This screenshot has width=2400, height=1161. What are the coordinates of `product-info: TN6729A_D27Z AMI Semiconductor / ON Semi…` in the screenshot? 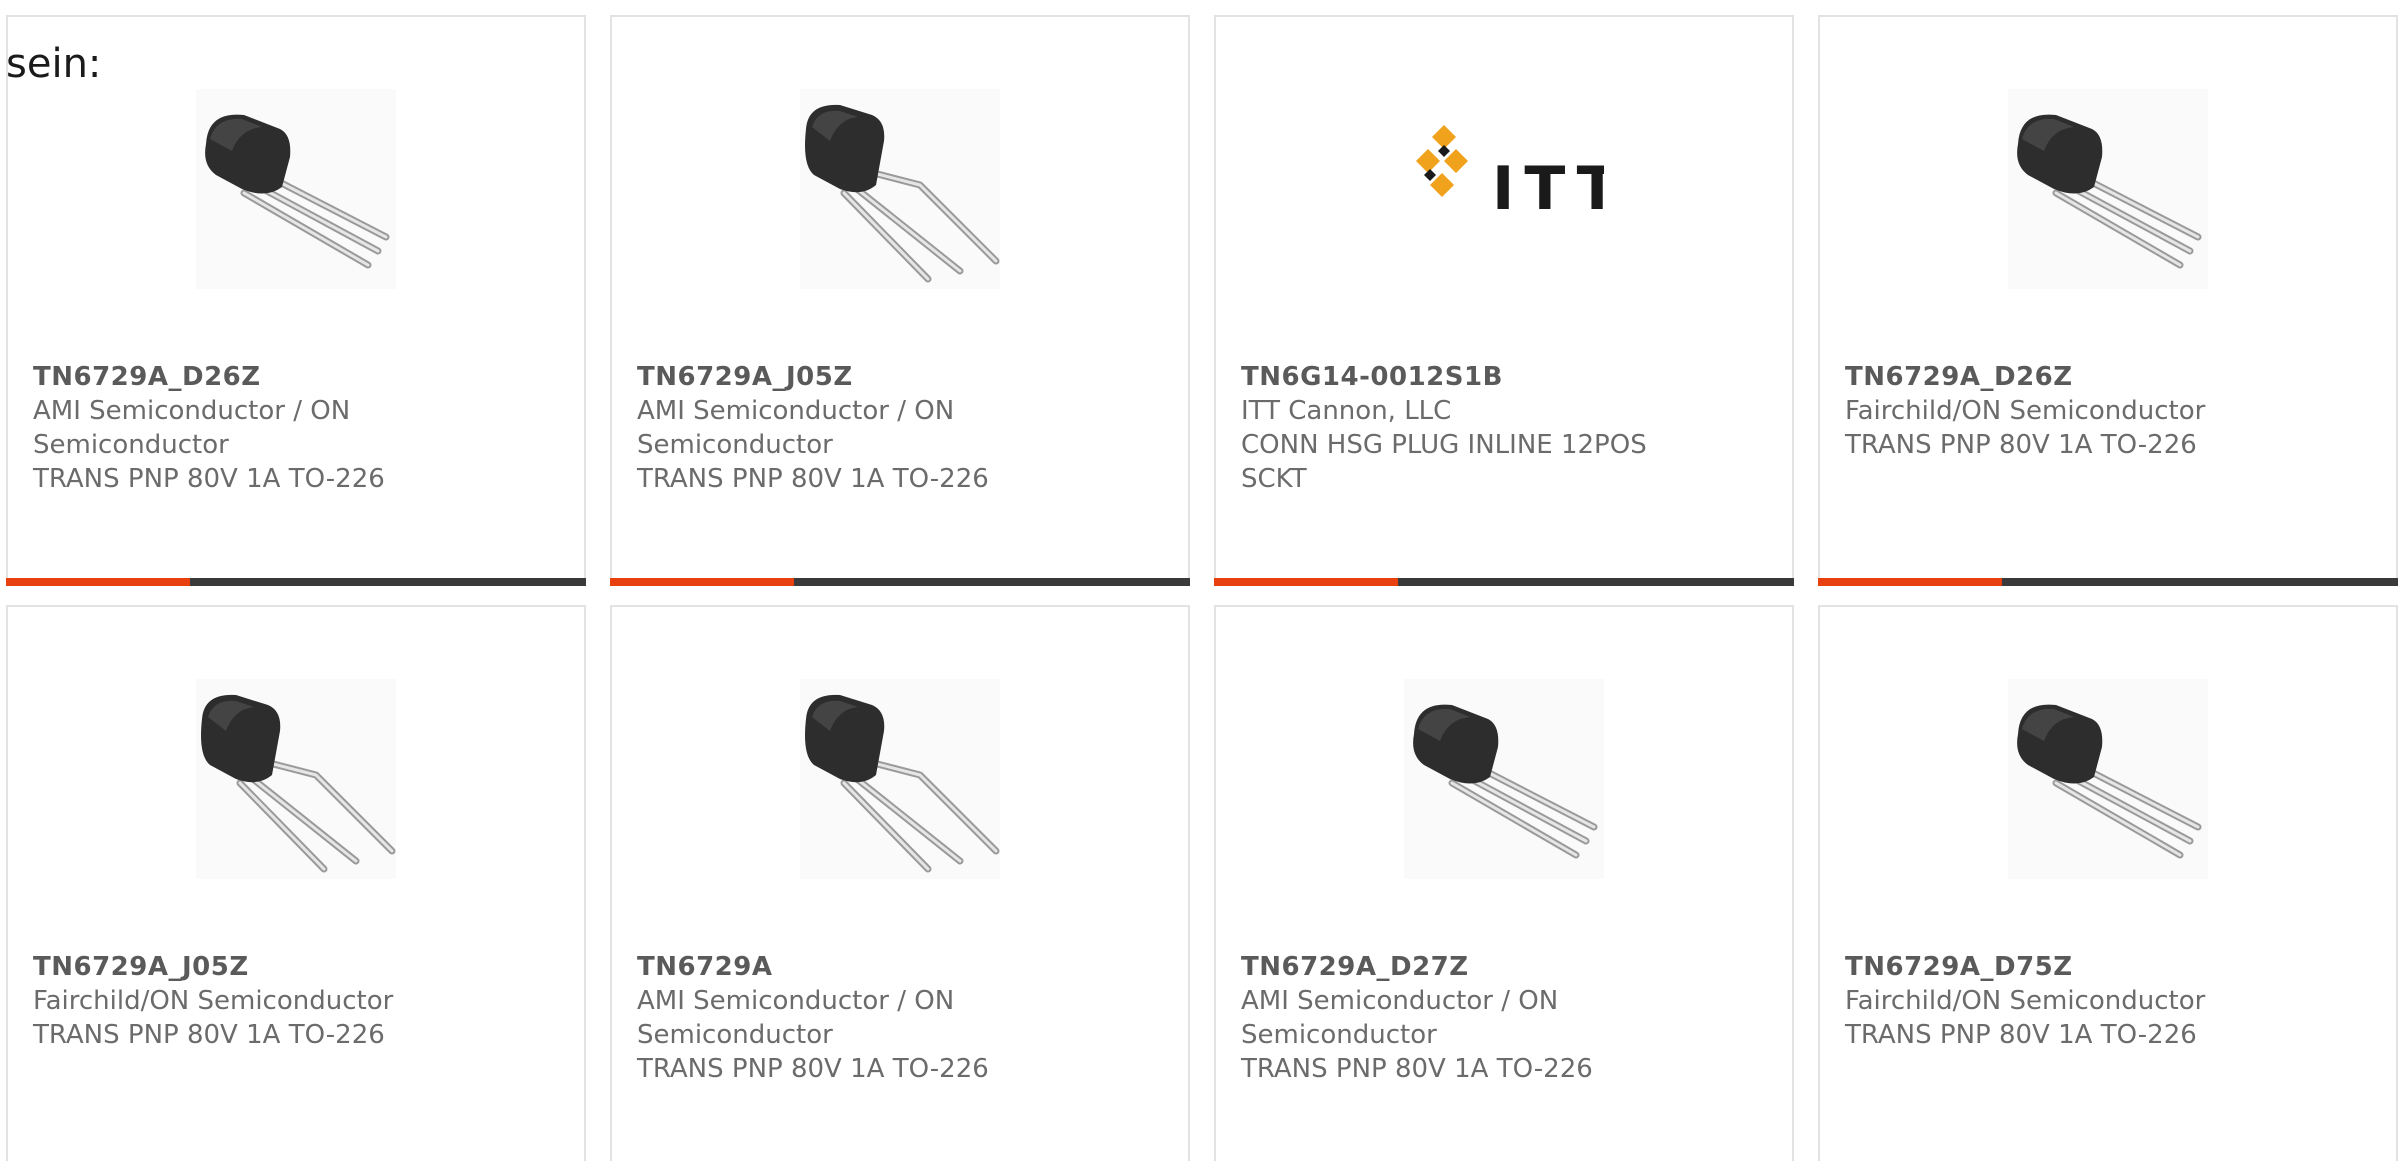 It's located at (1501, 1018).